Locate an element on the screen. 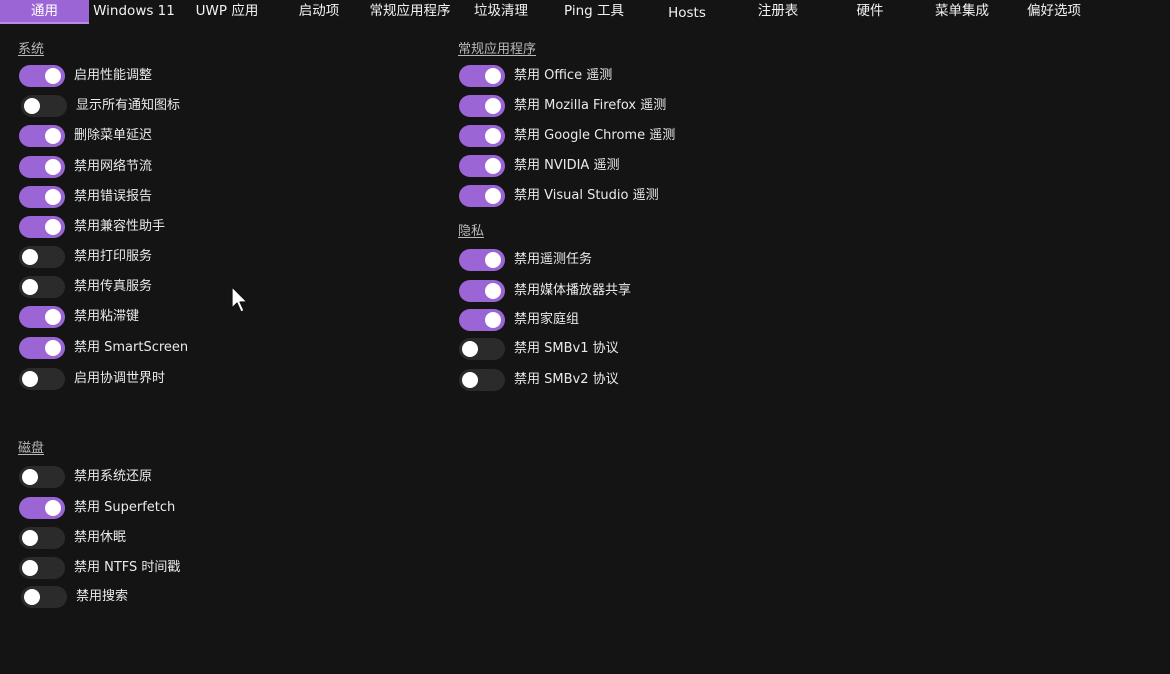 The width and height of the screenshot is (1170, 674). toggle-label: 禁用系统还原 is located at coordinates (113, 476).